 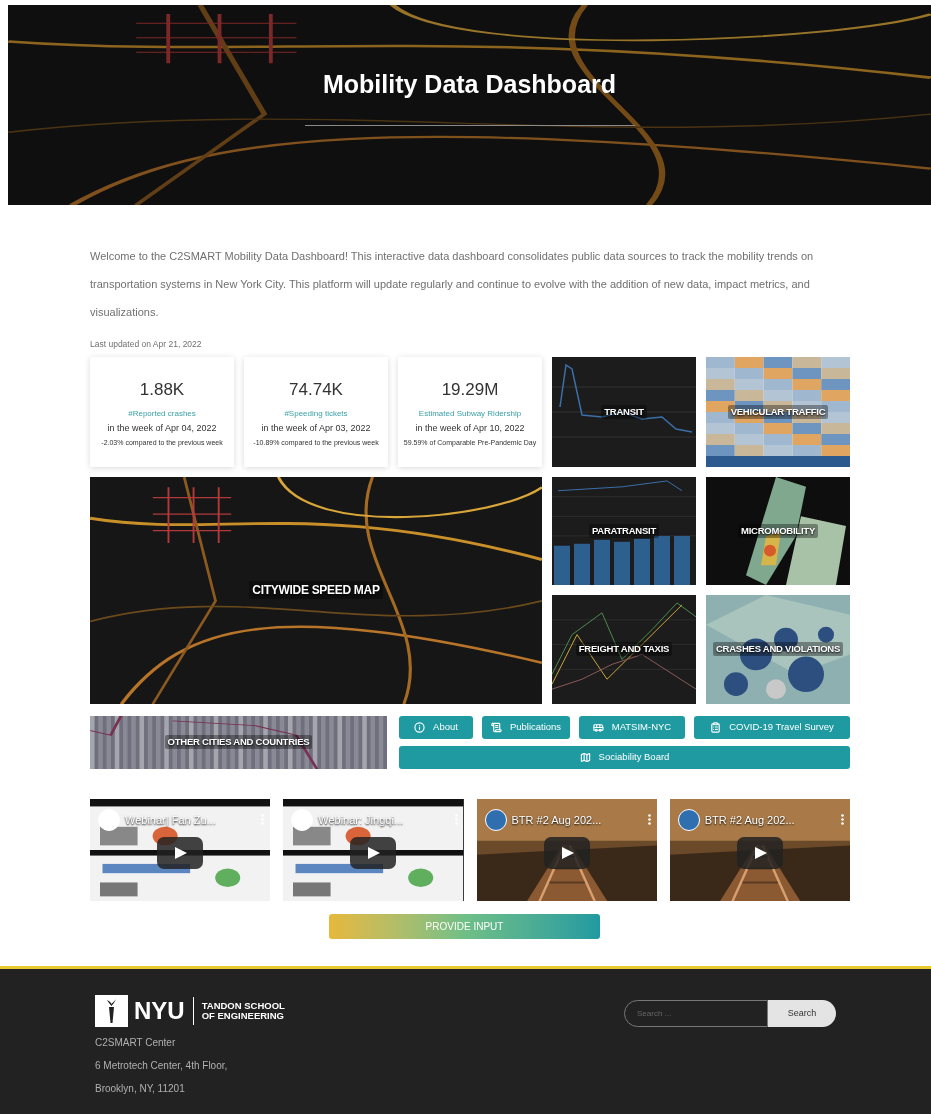 I want to click on page-title: Mobility Data Dashboard, so click(x=469, y=84).